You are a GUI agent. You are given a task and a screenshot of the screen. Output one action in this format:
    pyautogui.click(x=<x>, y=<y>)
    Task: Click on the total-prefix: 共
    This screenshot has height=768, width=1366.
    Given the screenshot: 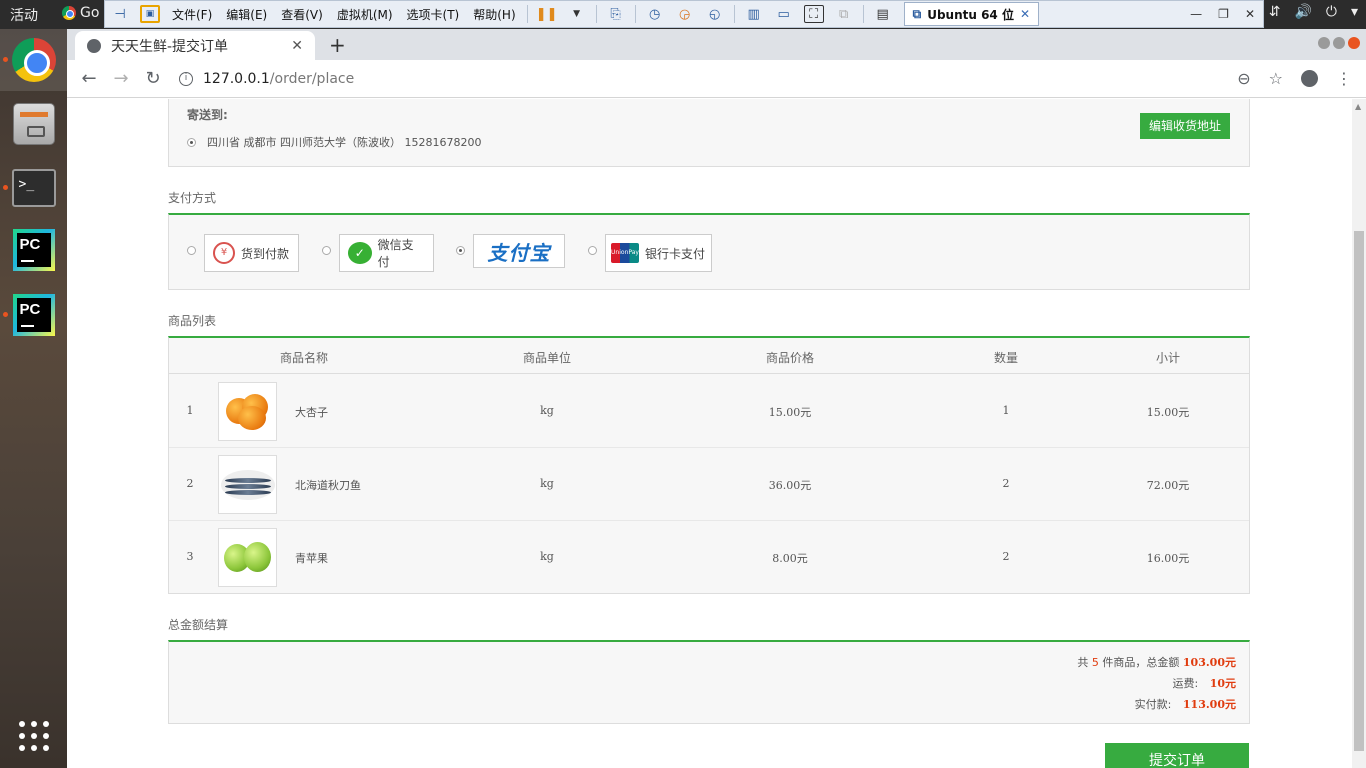 What is the action you would take?
    pyautogui.click(x=1083, y=662)
    